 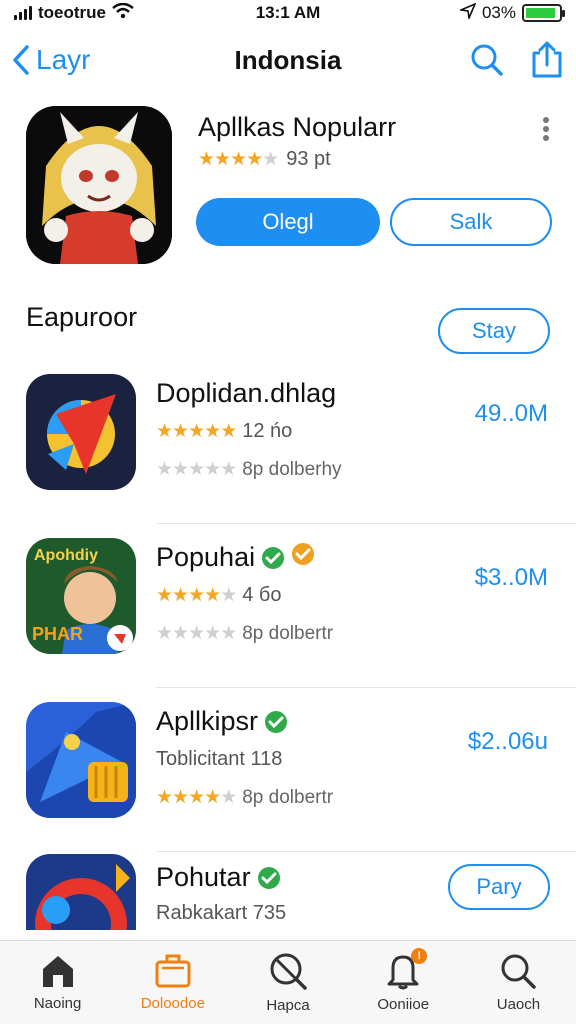 I want to click on featured-app-icon, so click(x=99, y=185).